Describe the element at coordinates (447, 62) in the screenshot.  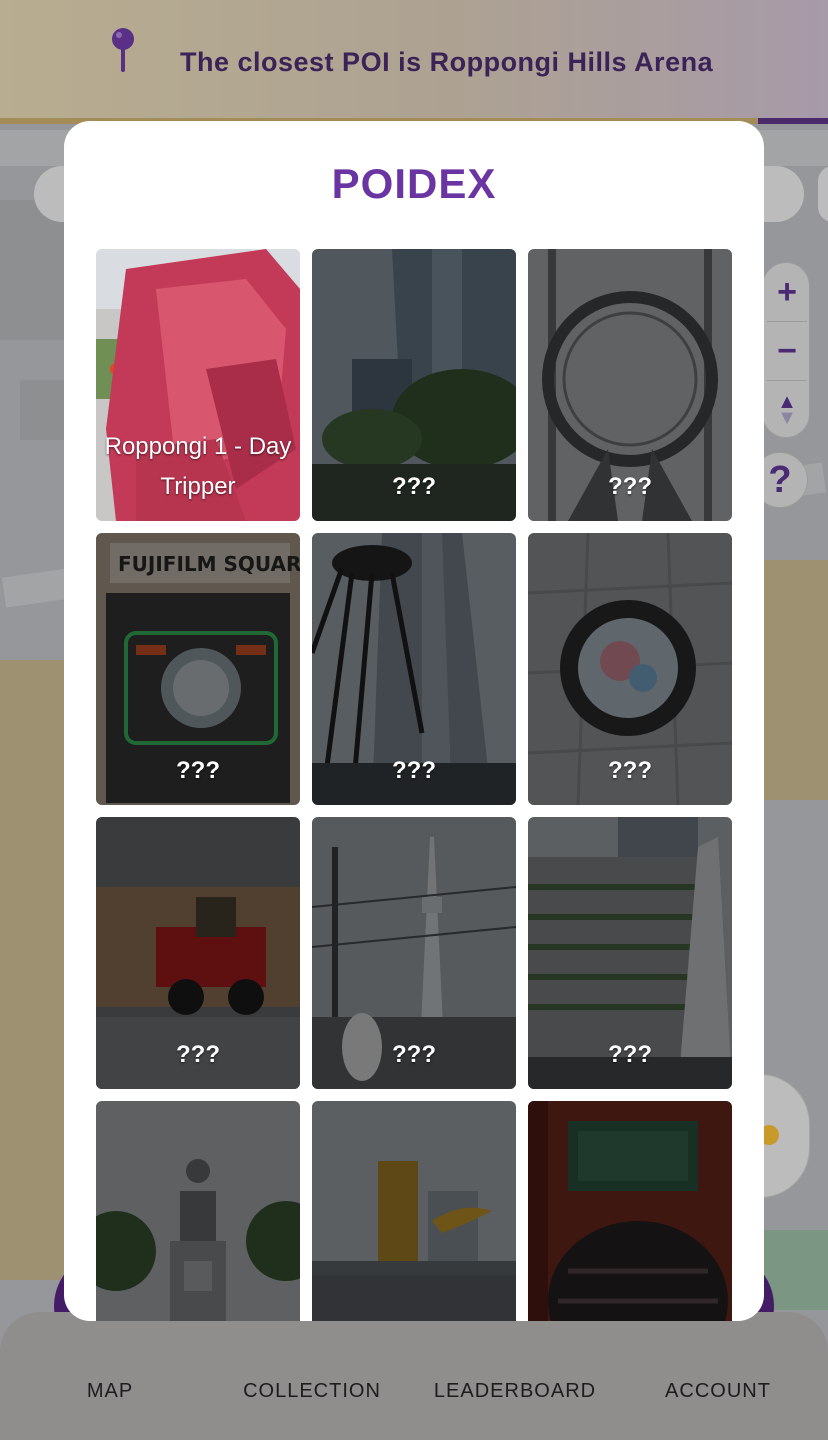
I see `closest-poi-text: The closest POI is Roppongi Hills Arena` at that location.